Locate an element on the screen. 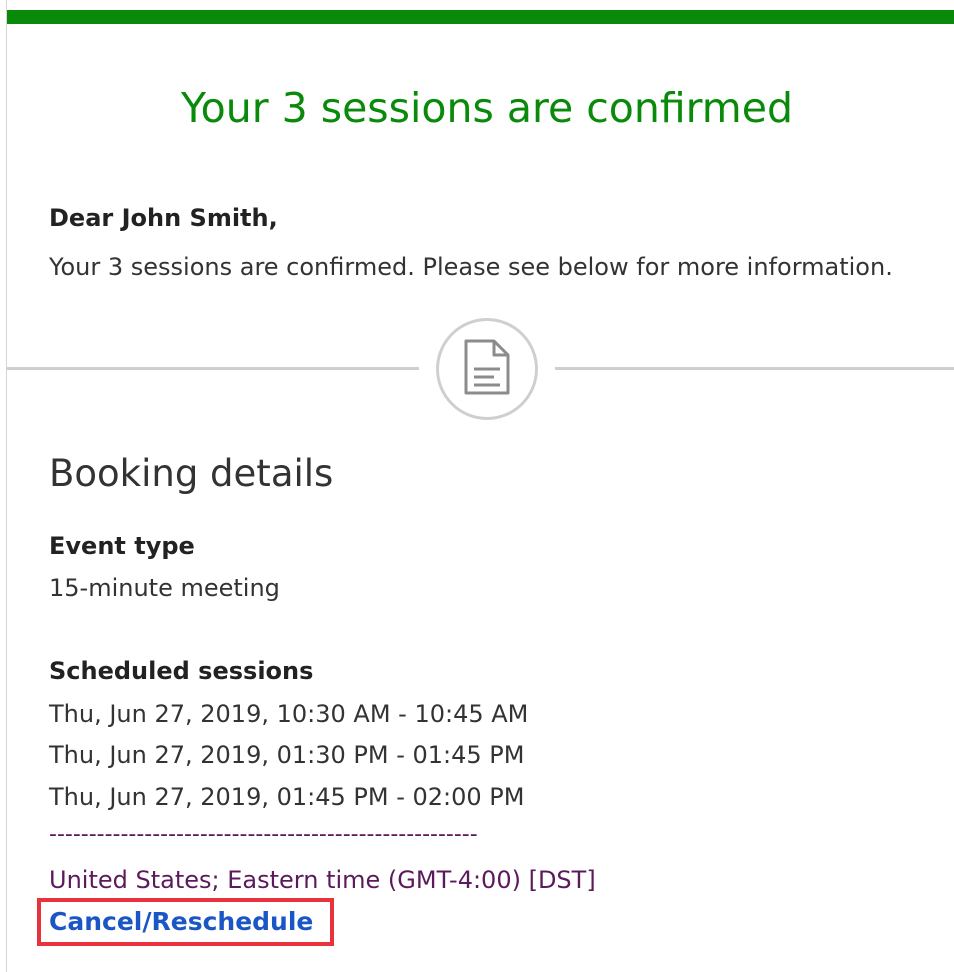 The width and height of the screenshot is (954, 972). confirmation-headline: Your 3 sessions are confirmed is located at coordinates (487, 108).